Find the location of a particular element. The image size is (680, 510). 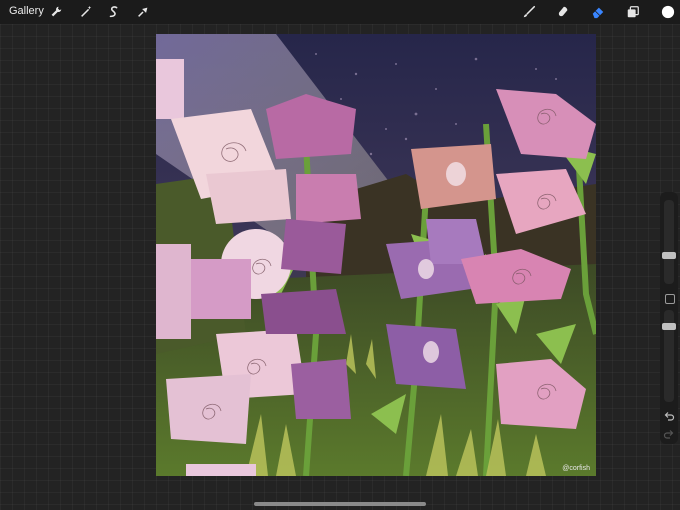

brush-size-thumb is located at coordinates (669, 255).